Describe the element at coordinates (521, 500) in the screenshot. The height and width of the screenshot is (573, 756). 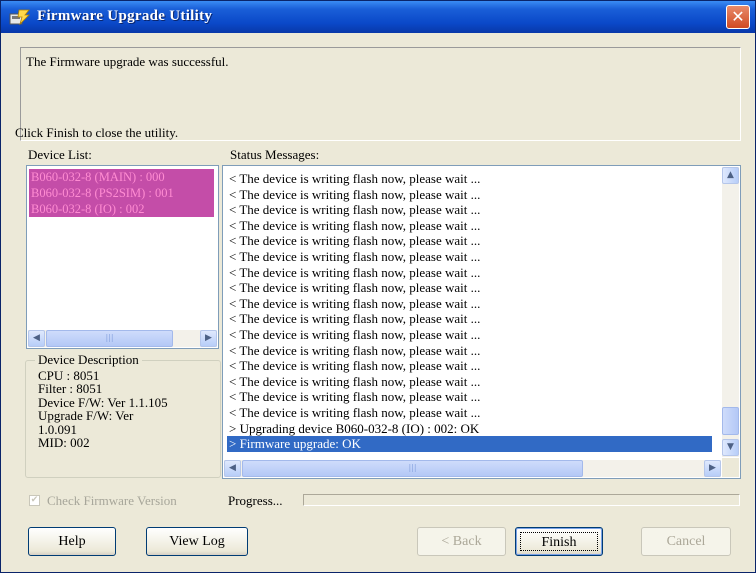
I see `progress-bar` at that location.